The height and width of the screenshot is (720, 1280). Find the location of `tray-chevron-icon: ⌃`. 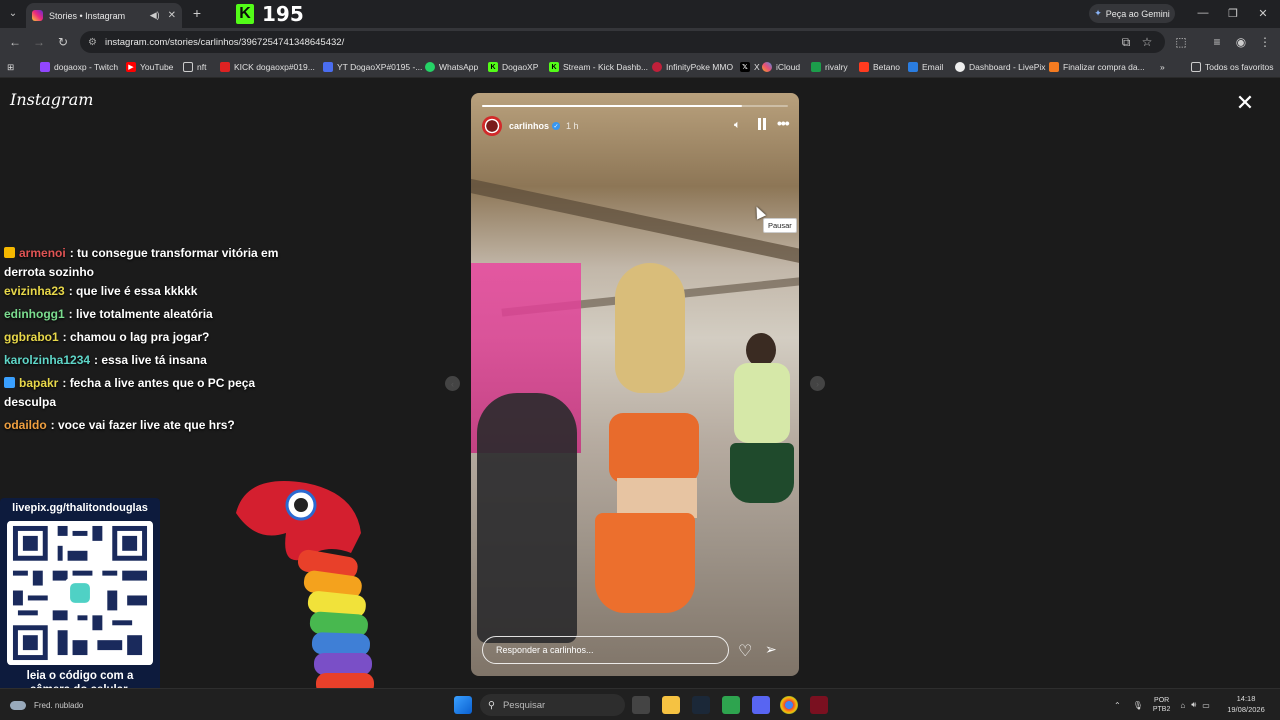

tray-chevron-icon: ⌃ is located at coordinates (1117, 705).